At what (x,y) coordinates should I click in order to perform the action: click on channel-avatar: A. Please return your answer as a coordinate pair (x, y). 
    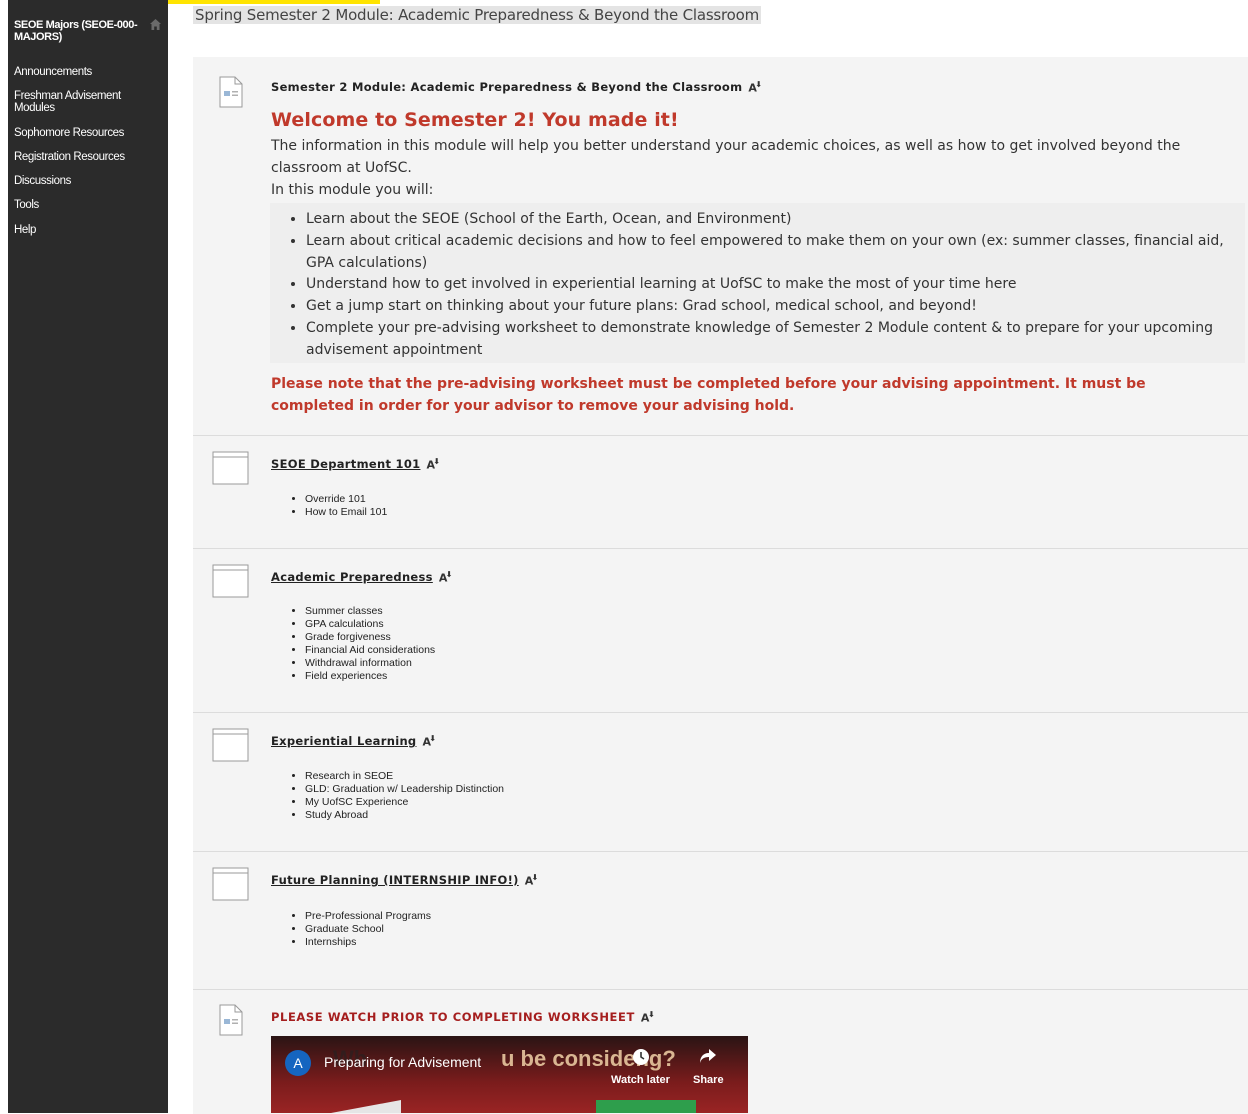
    Looking at the image, I should click on (298, 1063).